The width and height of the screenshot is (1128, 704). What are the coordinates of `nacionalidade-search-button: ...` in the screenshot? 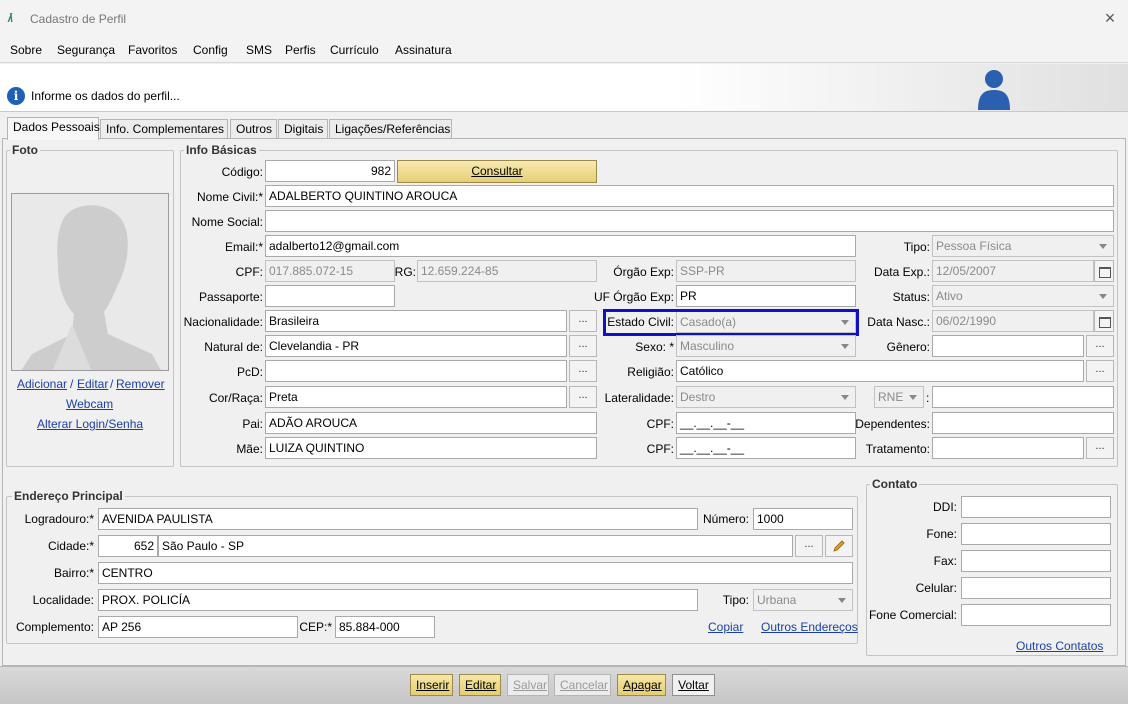 It's located at (583, 321).